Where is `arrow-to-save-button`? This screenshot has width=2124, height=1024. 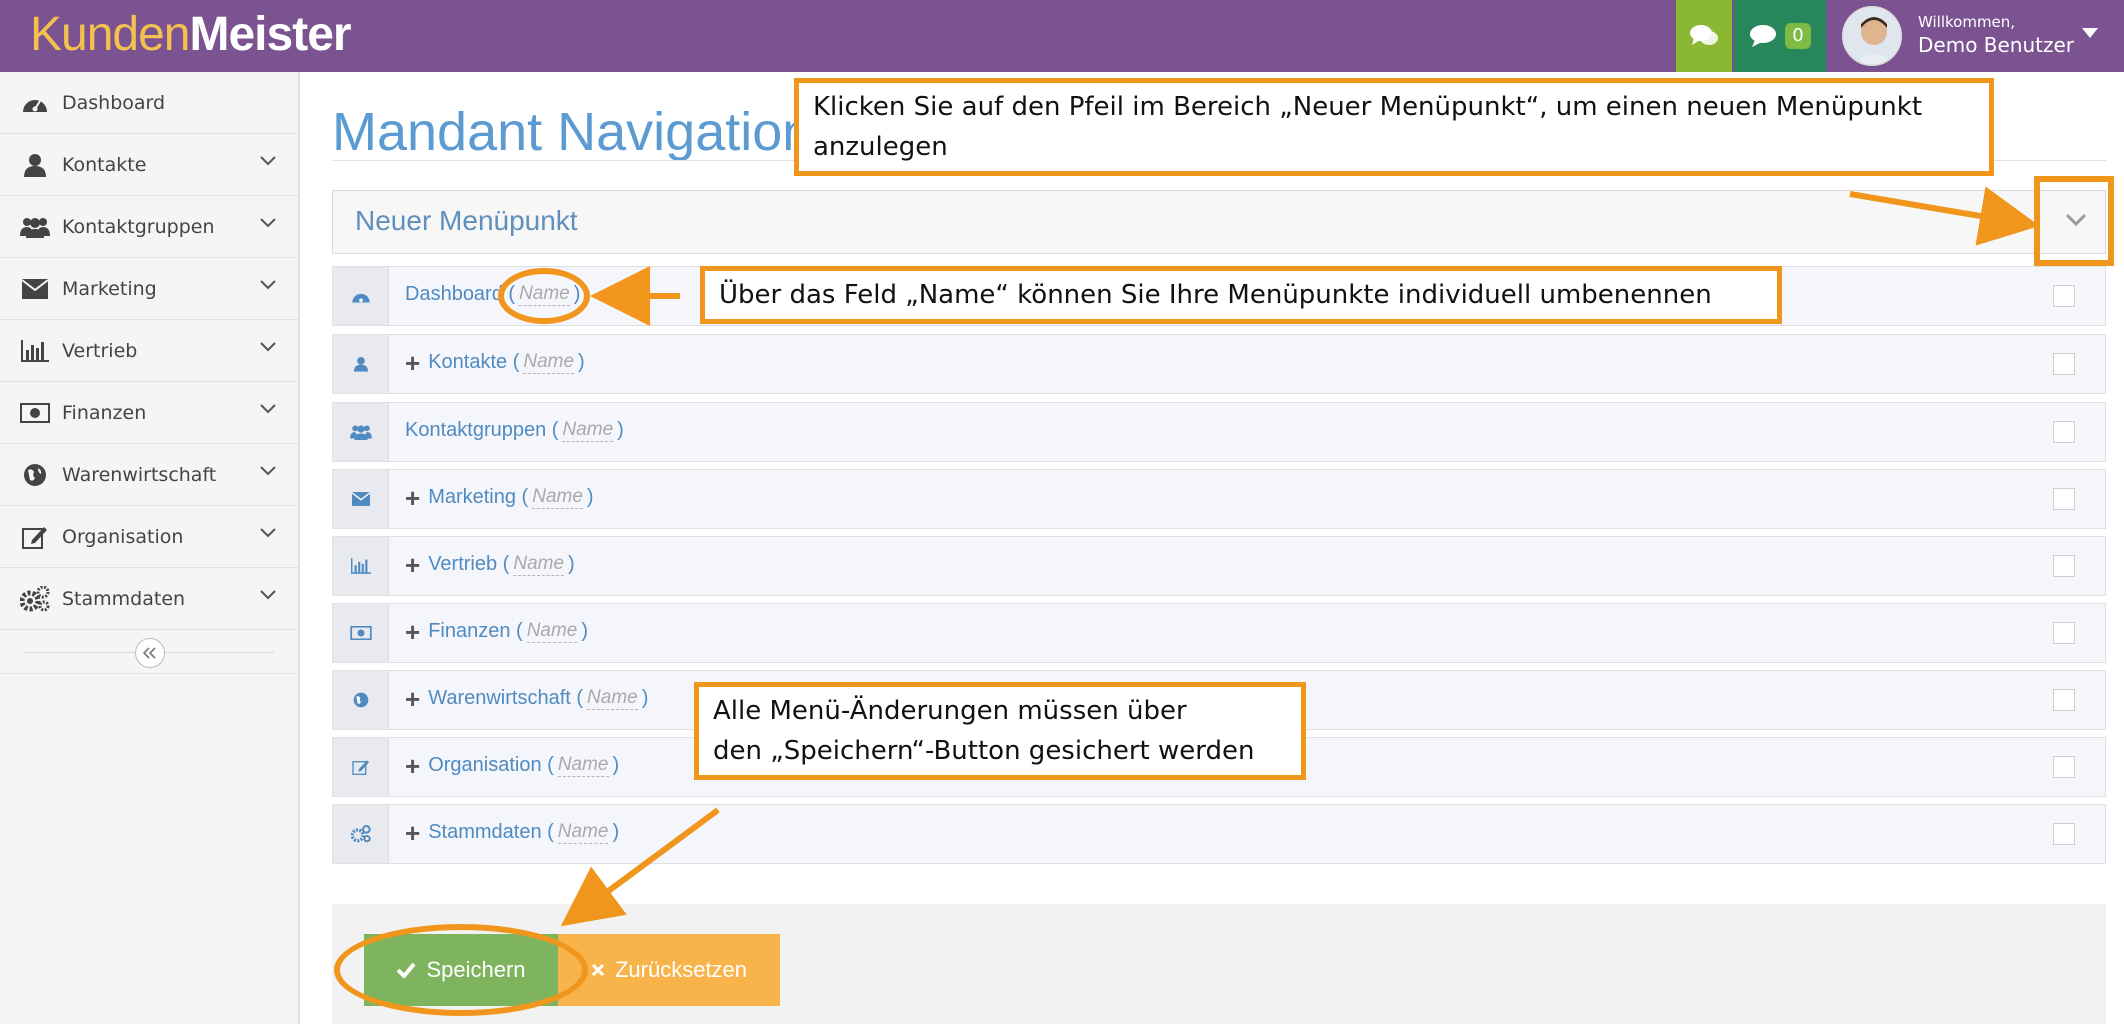
arrow-to-save-button is located at coordinates (640, 867).